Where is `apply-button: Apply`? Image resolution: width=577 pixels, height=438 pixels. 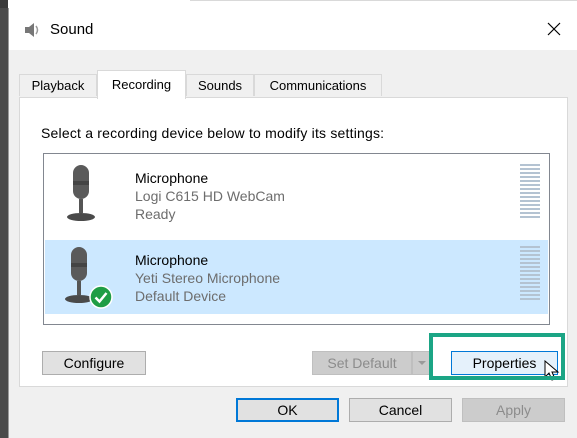 apply-button: Apply is located at coordinates (513, 410).